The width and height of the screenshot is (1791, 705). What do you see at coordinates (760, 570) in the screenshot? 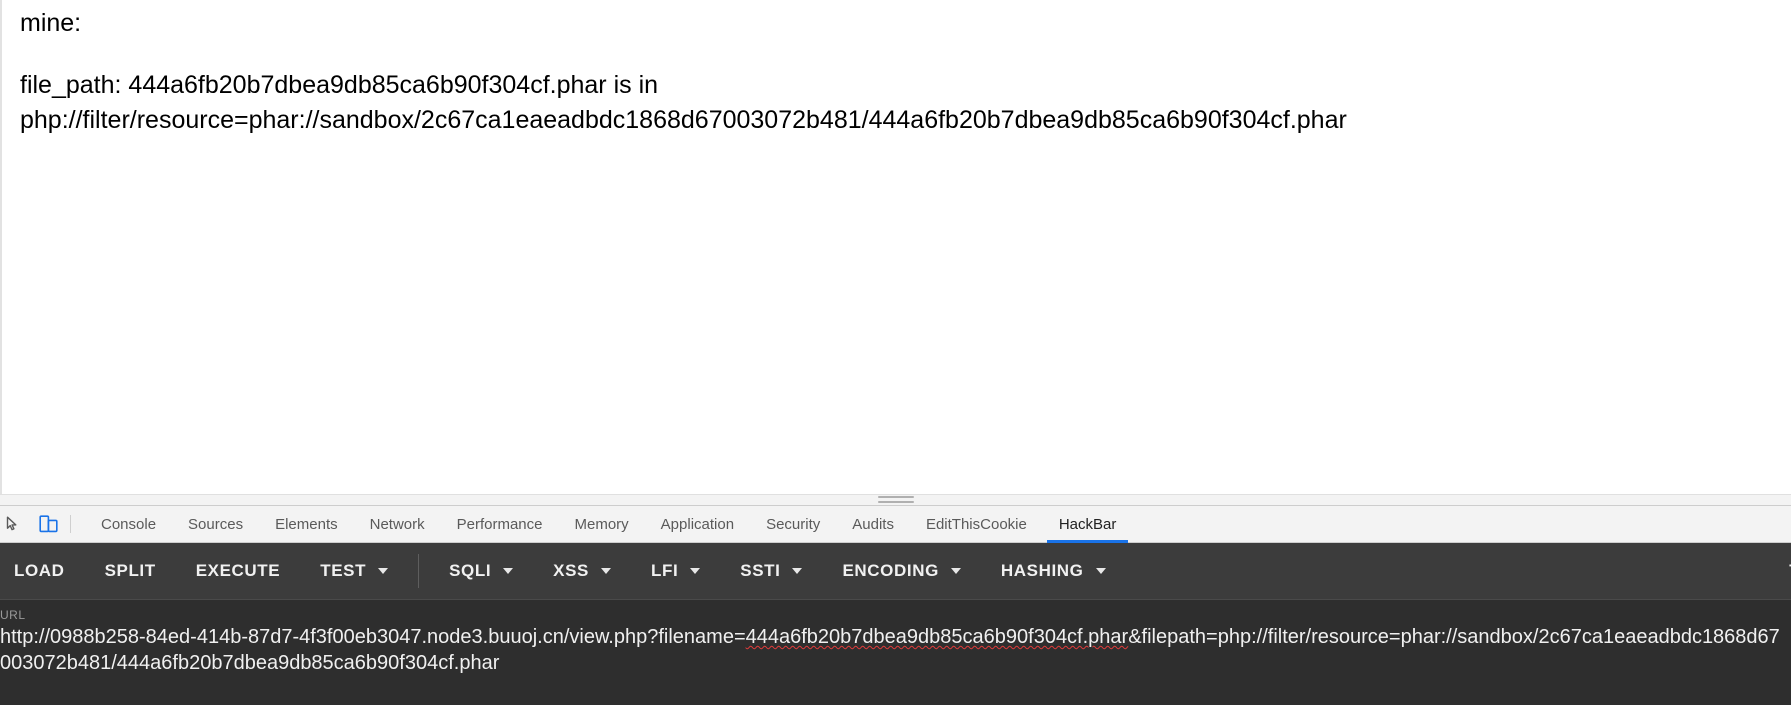
I see `button-label: SSTI` at bounding box center [760, 570].